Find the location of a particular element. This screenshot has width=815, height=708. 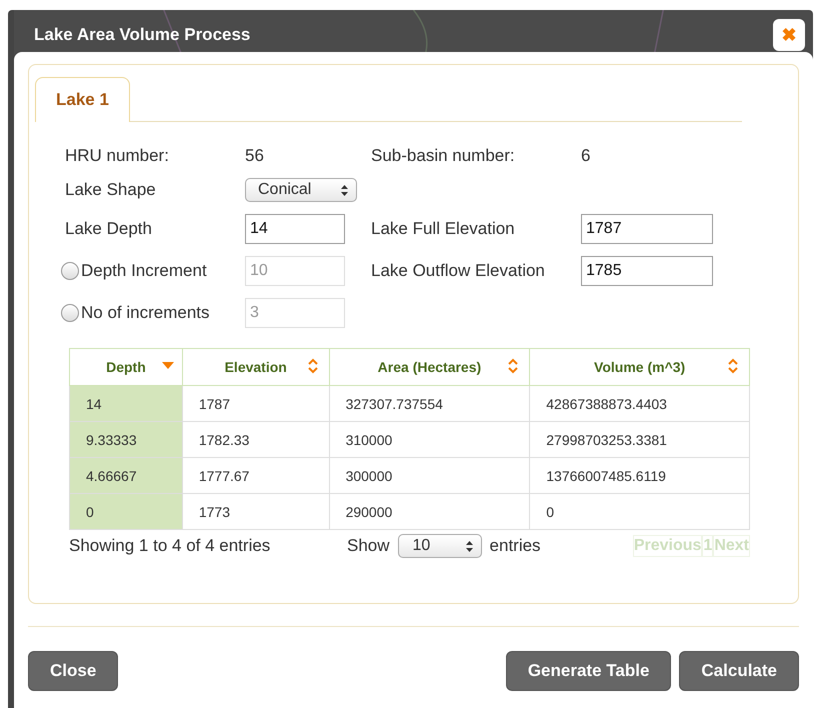

action-button: Close is located at coordinates (73, 671).